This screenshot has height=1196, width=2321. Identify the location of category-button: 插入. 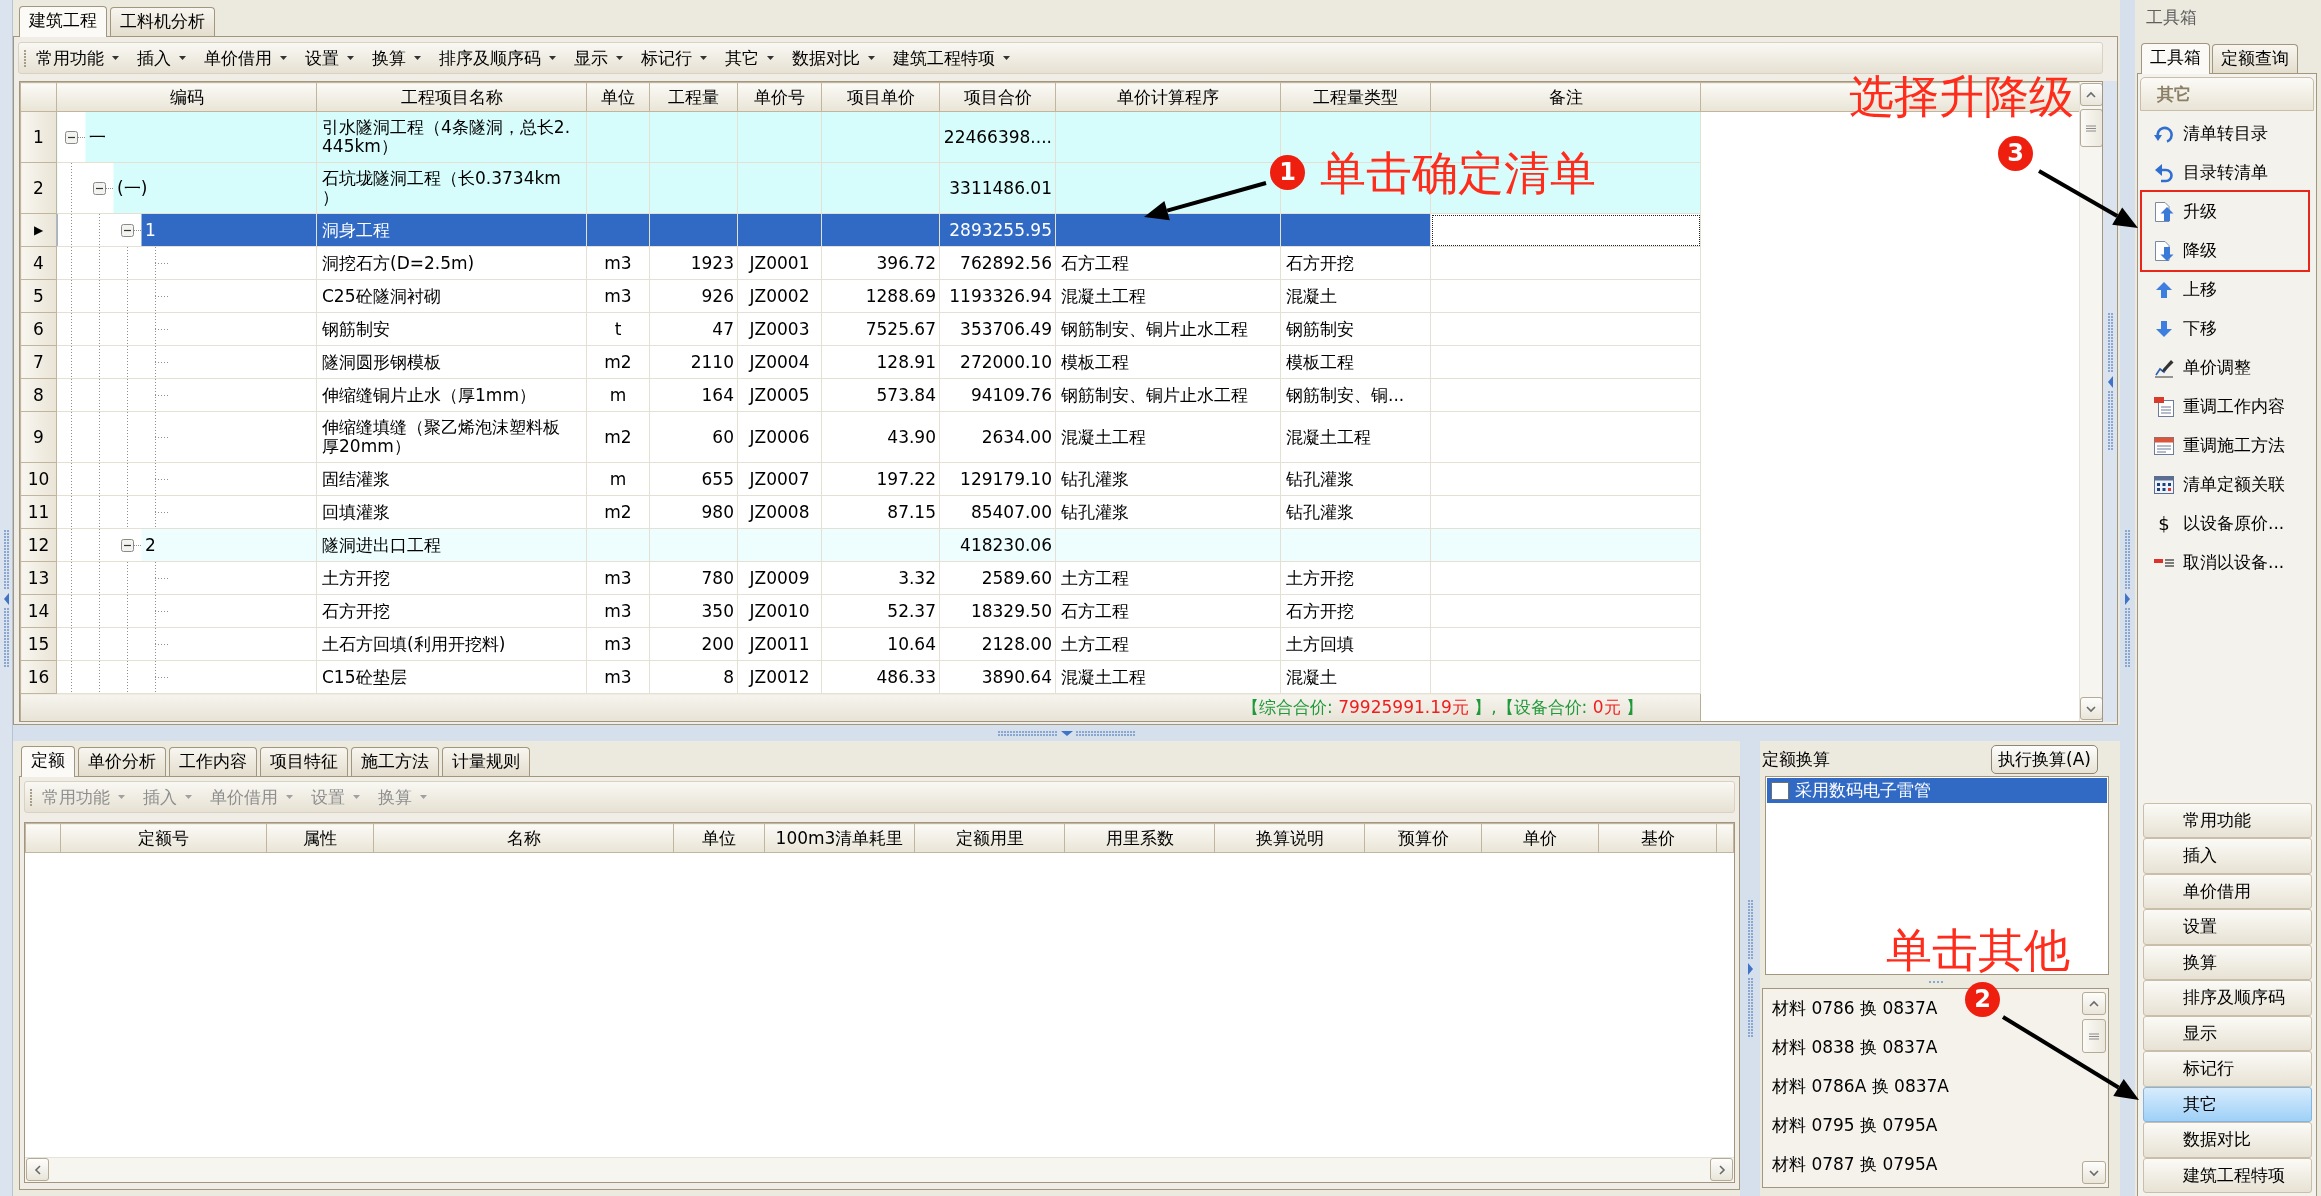
(2227, 856).